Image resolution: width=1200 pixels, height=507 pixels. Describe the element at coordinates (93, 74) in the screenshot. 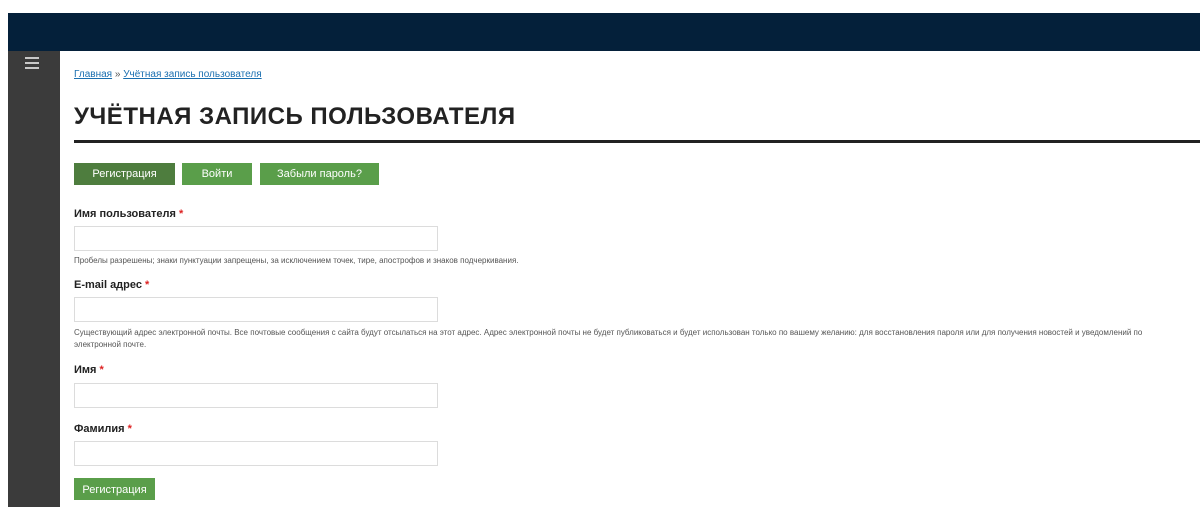

I see `breadcrumb-home-link: Главная` at that location.